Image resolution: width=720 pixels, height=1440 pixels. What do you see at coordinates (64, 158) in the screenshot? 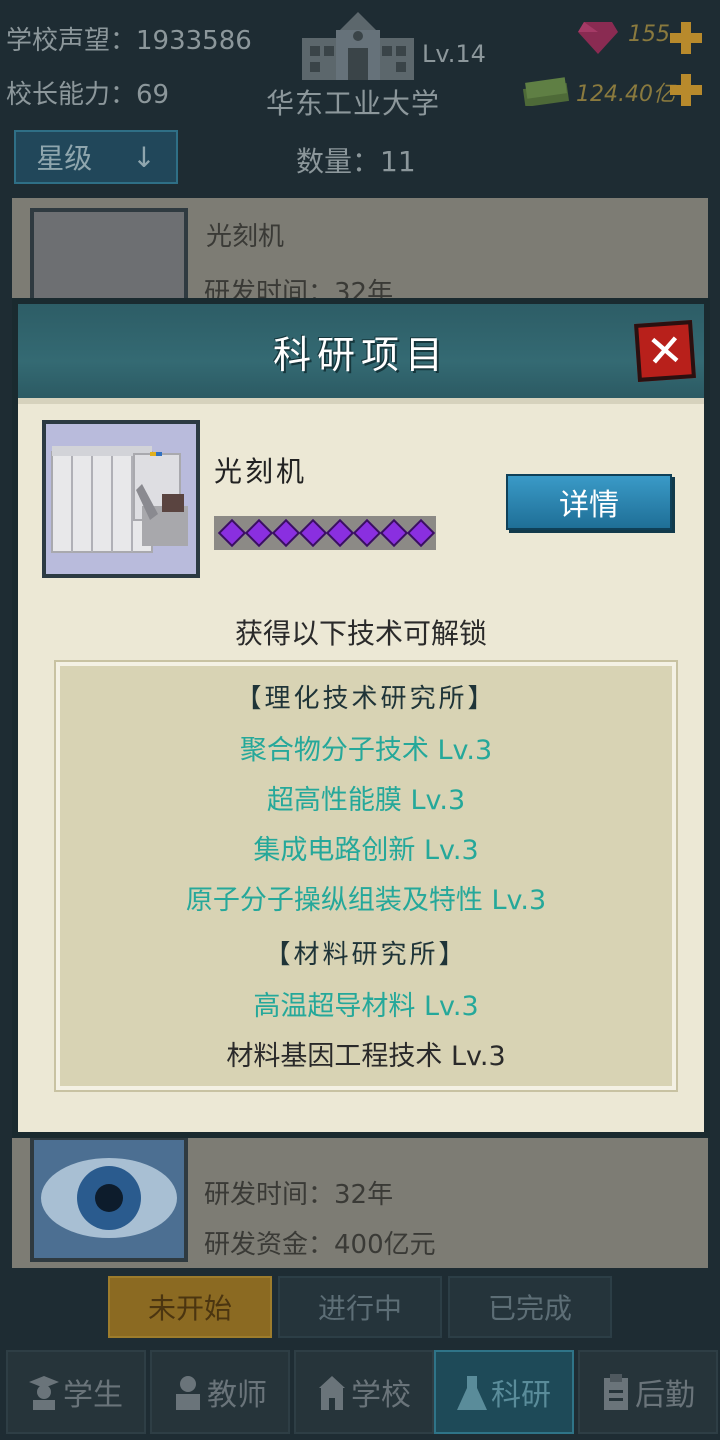
I see `sort-label: 星级` at bounding box center [64, 158].